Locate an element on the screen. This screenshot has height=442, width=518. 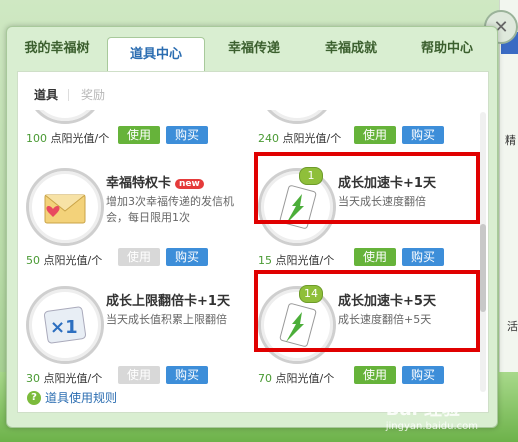
tab-tool-center: 道具中心 is located at coordinates (156, 54).